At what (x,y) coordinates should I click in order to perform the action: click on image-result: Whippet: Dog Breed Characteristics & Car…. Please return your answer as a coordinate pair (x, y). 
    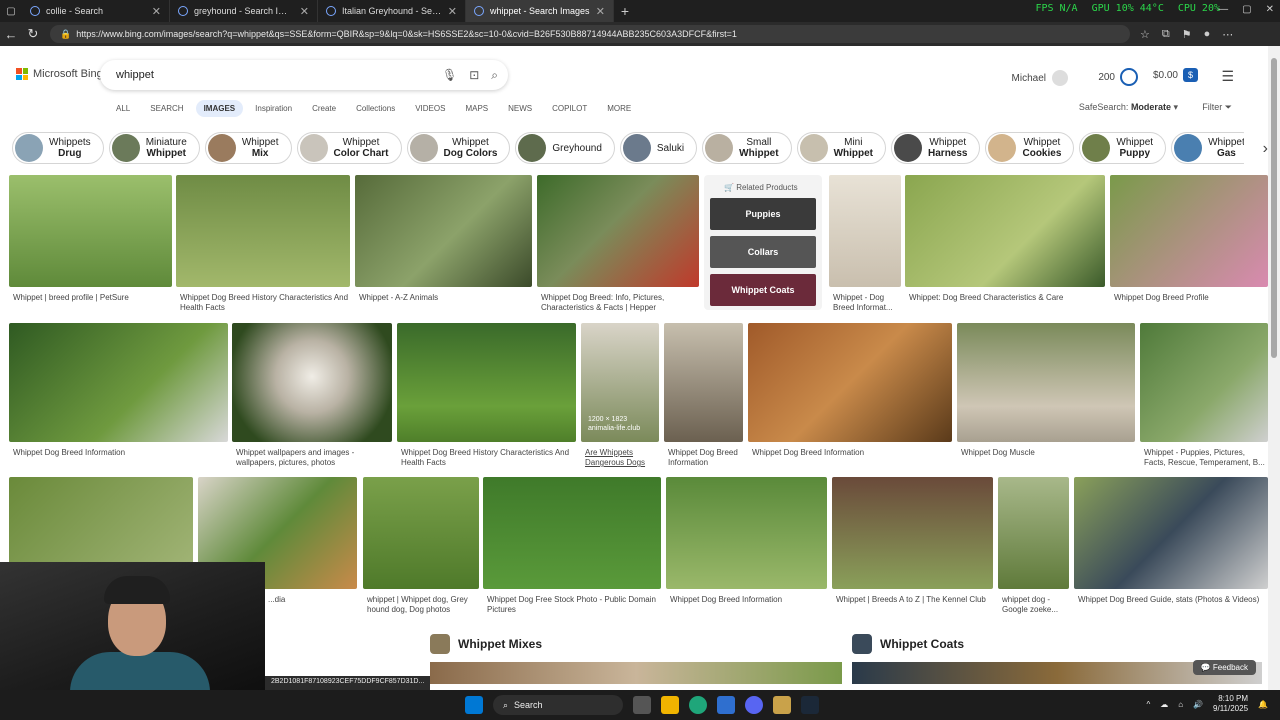
    Looking at the image, I should click on (1005, 239).